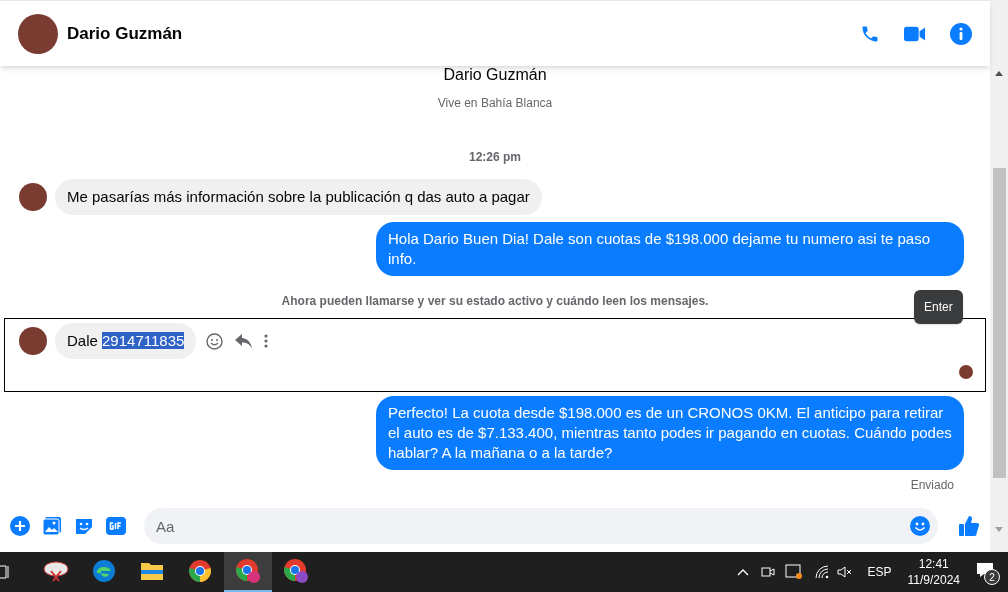 The image size is (1008, 592). I want to click on task-view-icon, so click(5, 572).